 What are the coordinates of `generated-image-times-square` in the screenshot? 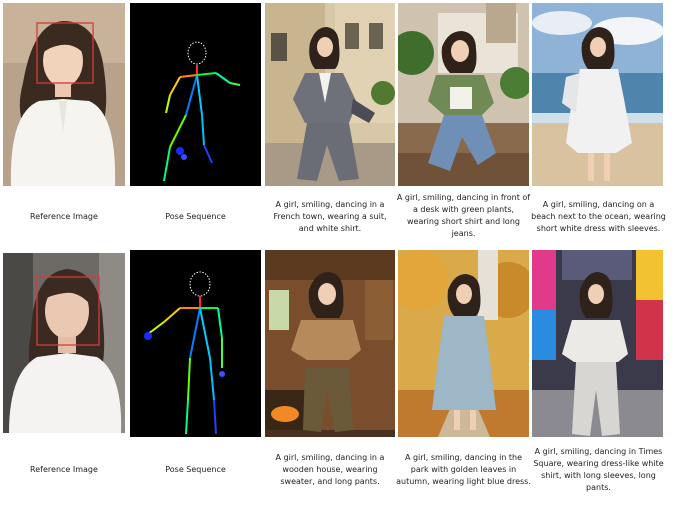 It's located at (597, 343).